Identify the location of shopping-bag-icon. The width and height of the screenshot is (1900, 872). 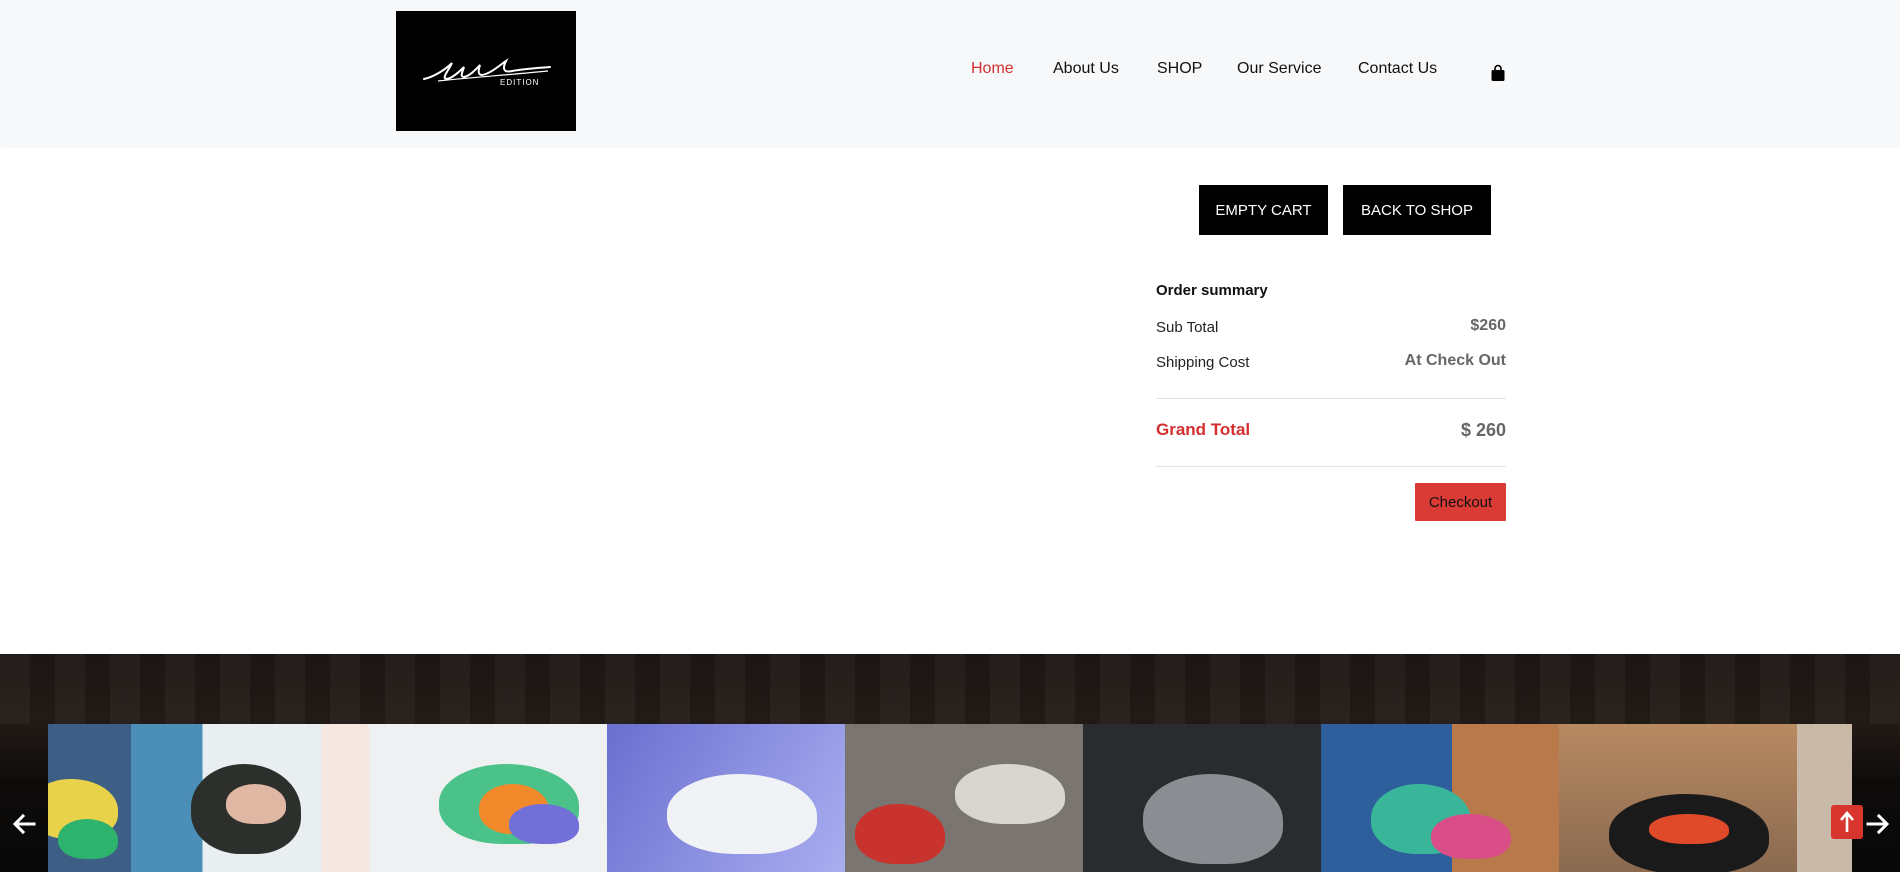
(1498, 73).